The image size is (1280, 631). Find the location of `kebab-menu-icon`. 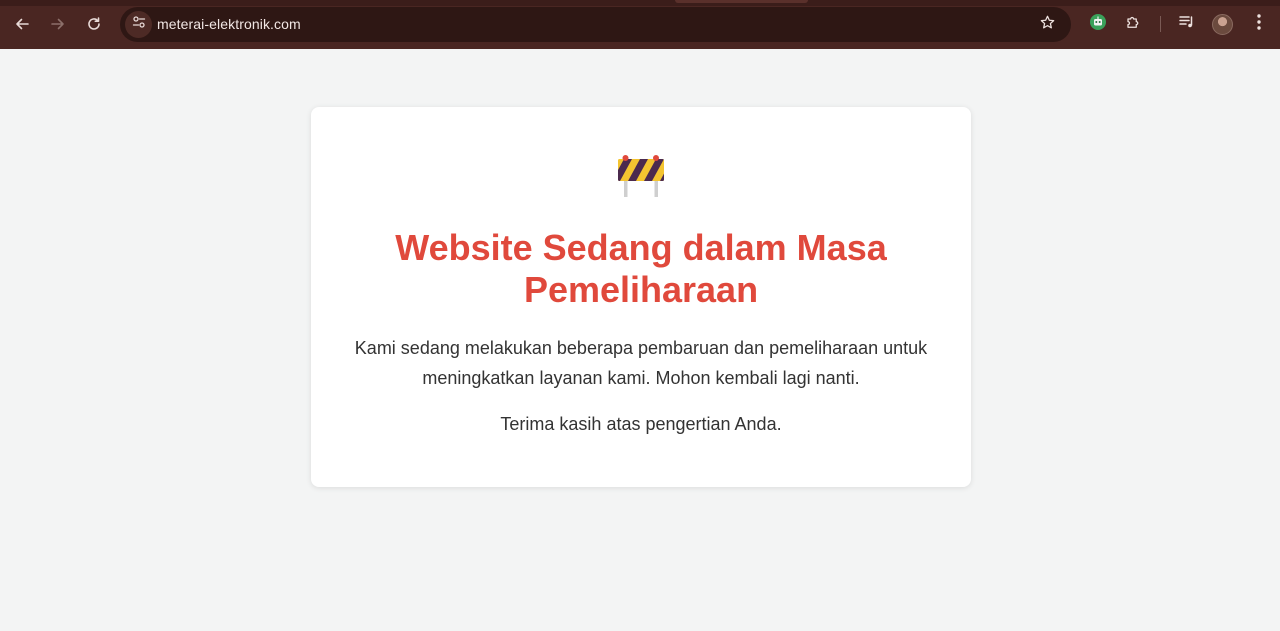

kebab-menu-icon is located at coordinates (1259, 24).